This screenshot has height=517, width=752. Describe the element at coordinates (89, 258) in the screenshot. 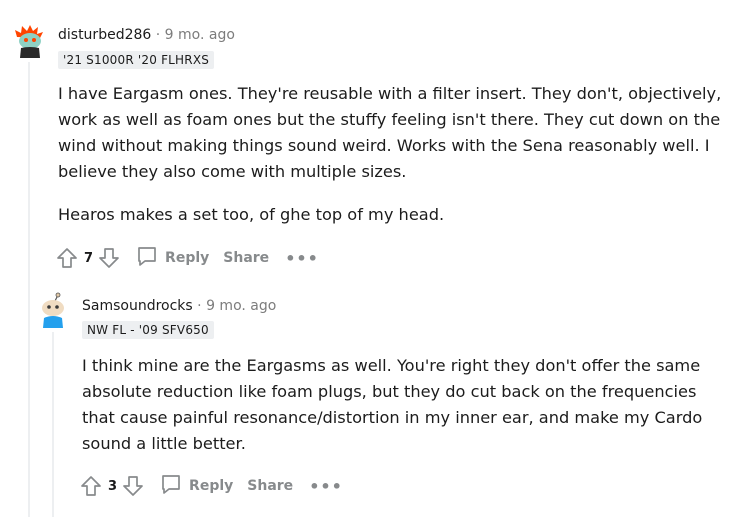

I see `vote-count: 7` at that location.